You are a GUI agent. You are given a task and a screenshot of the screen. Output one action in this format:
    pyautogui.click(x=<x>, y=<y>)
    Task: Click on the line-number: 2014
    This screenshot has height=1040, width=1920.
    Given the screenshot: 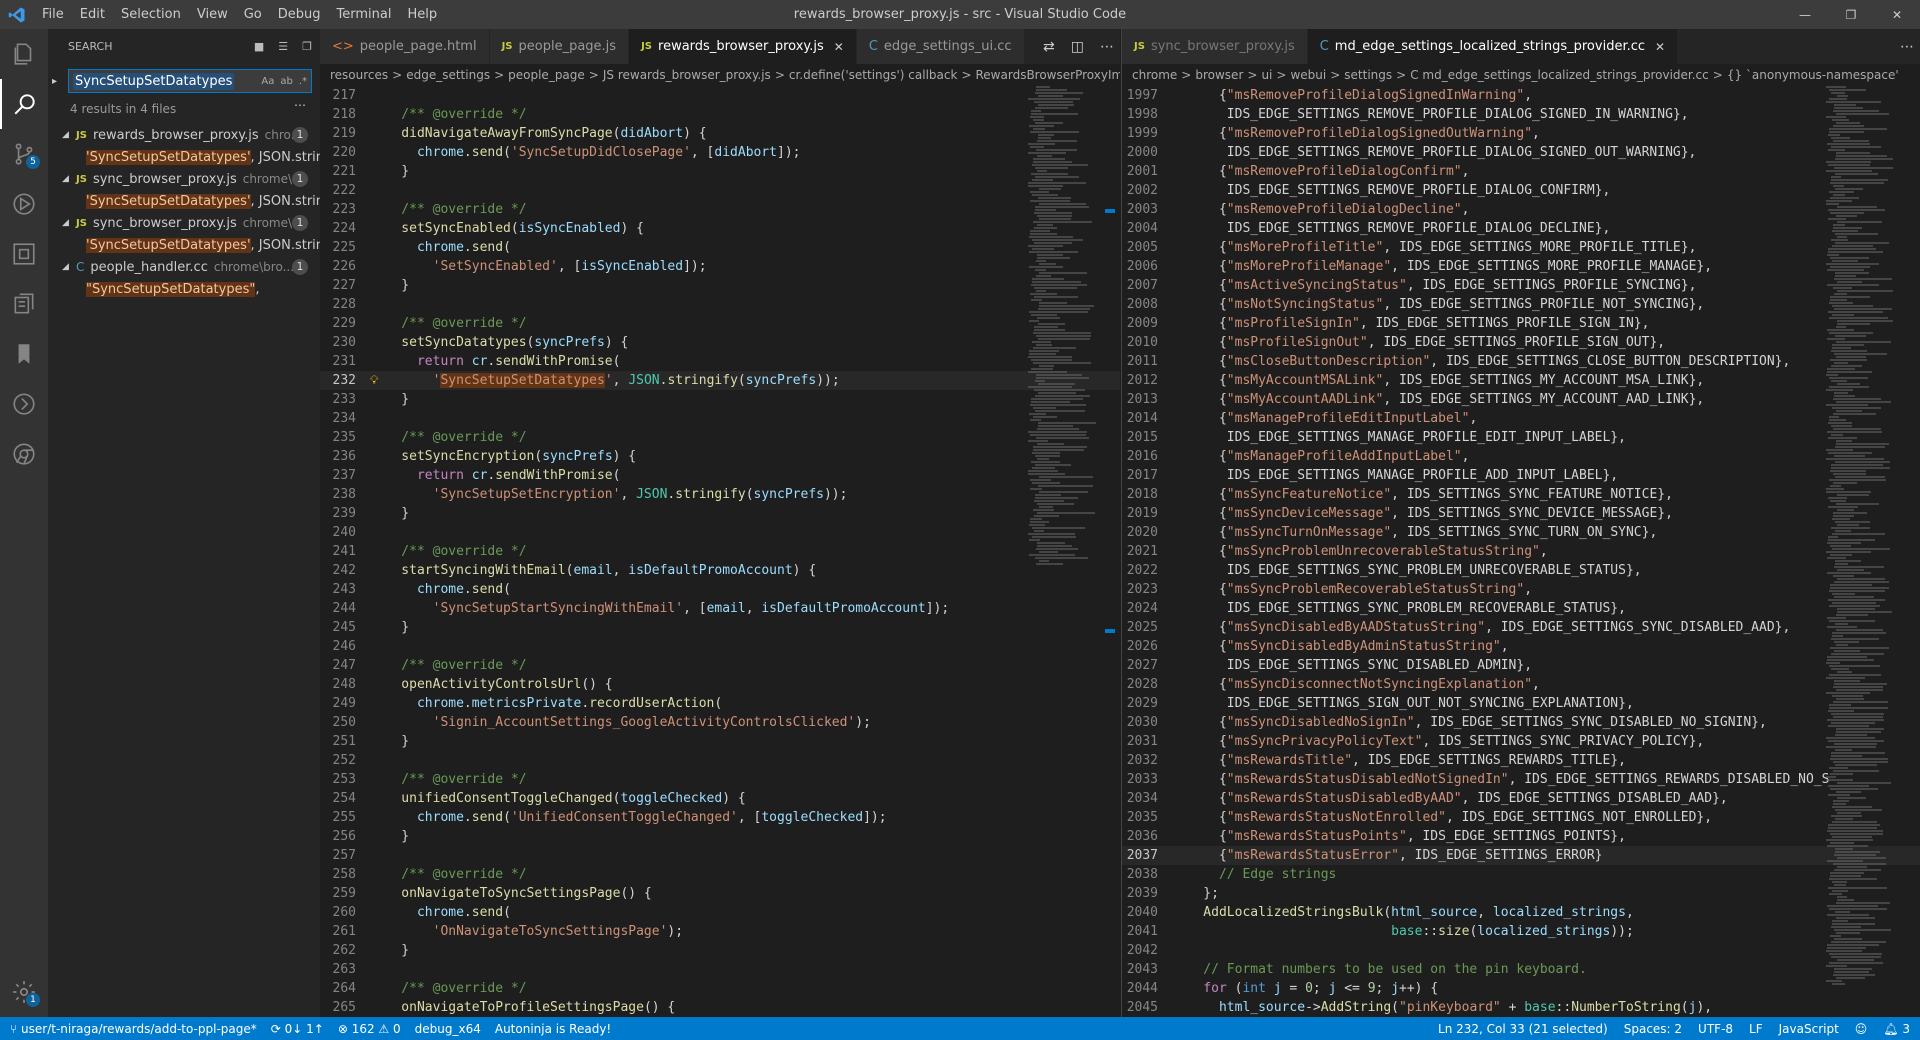 What is the action you would take?
    pyautogui.click(x=1142, y=418)
    